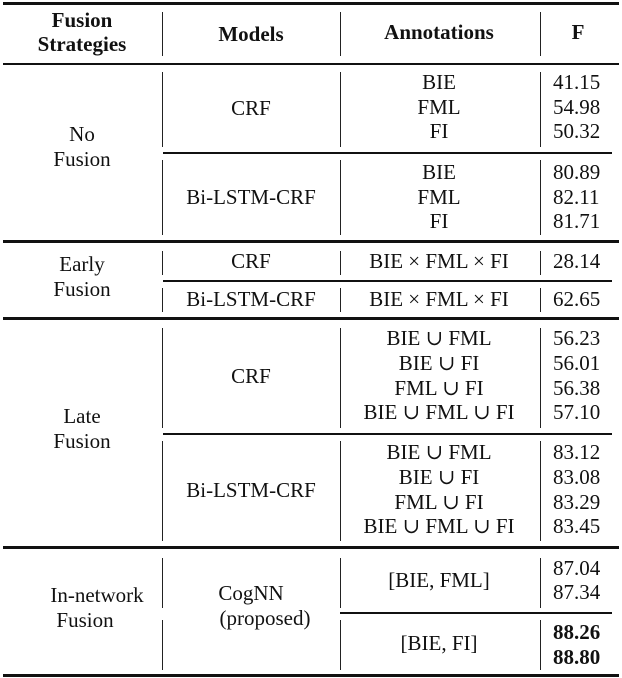  I want to click on f-cell: 54.98, so click(577, 107).